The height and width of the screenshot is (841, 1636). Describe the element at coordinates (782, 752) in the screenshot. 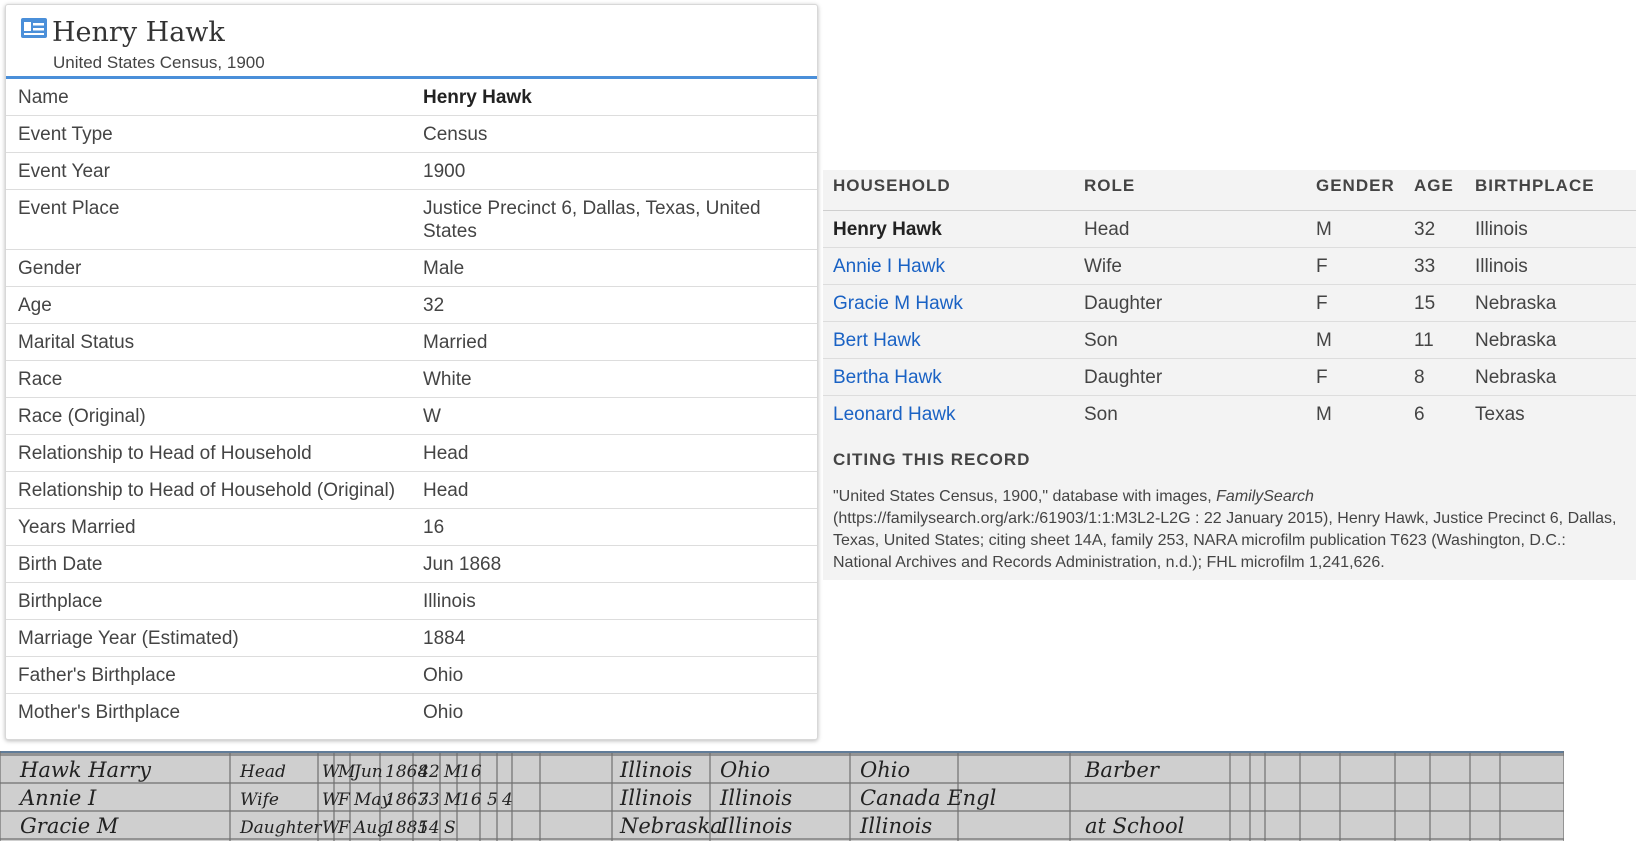

I see `census-image-top-border` at that location.